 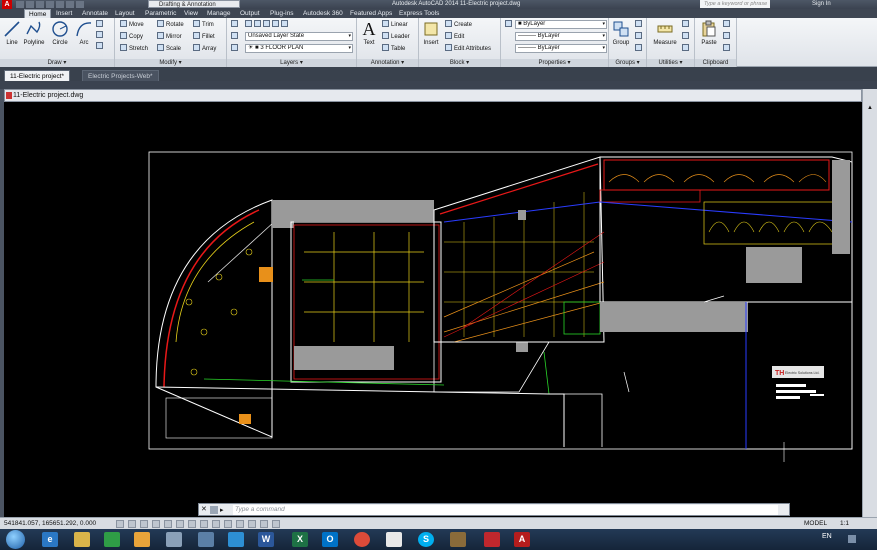 What do you see at coordinates (12, 33) in the screenshot?
I see `line-button: Line` at bounding box center [12, 33].